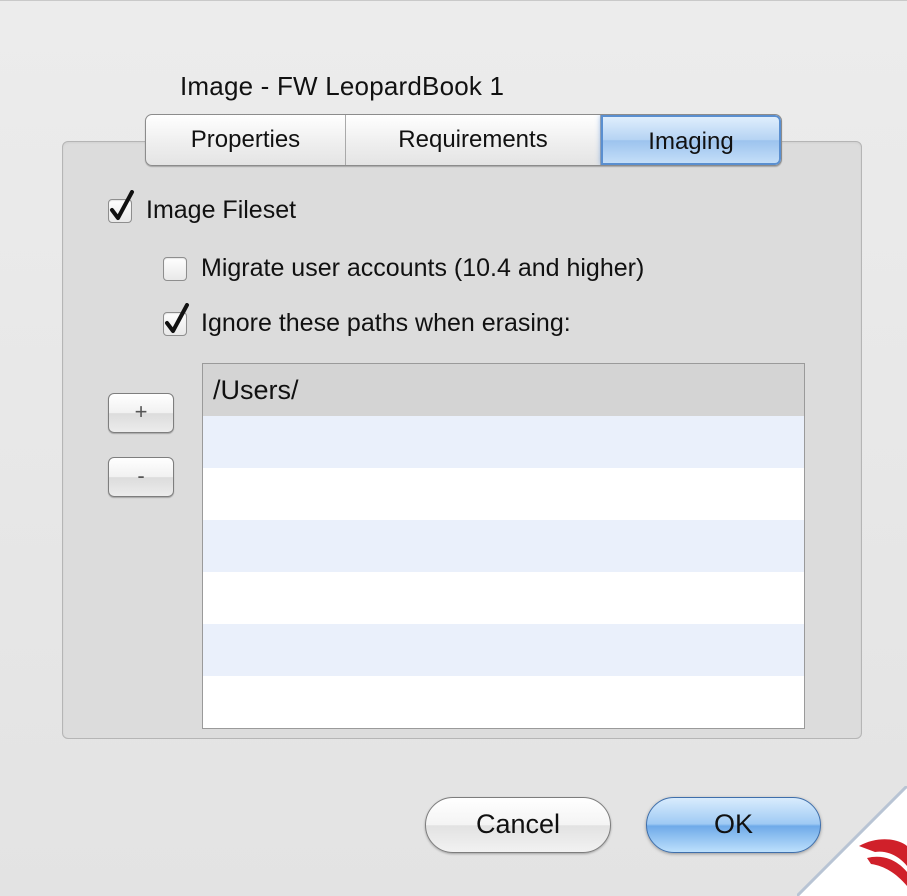  Describe the element at coordinates (733, 825) in the screenshot. I see `ok-button: OK` at that location.